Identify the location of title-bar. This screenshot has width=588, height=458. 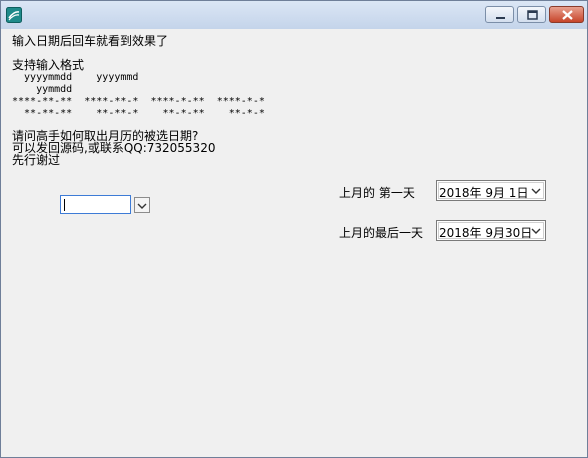
(294, 15).